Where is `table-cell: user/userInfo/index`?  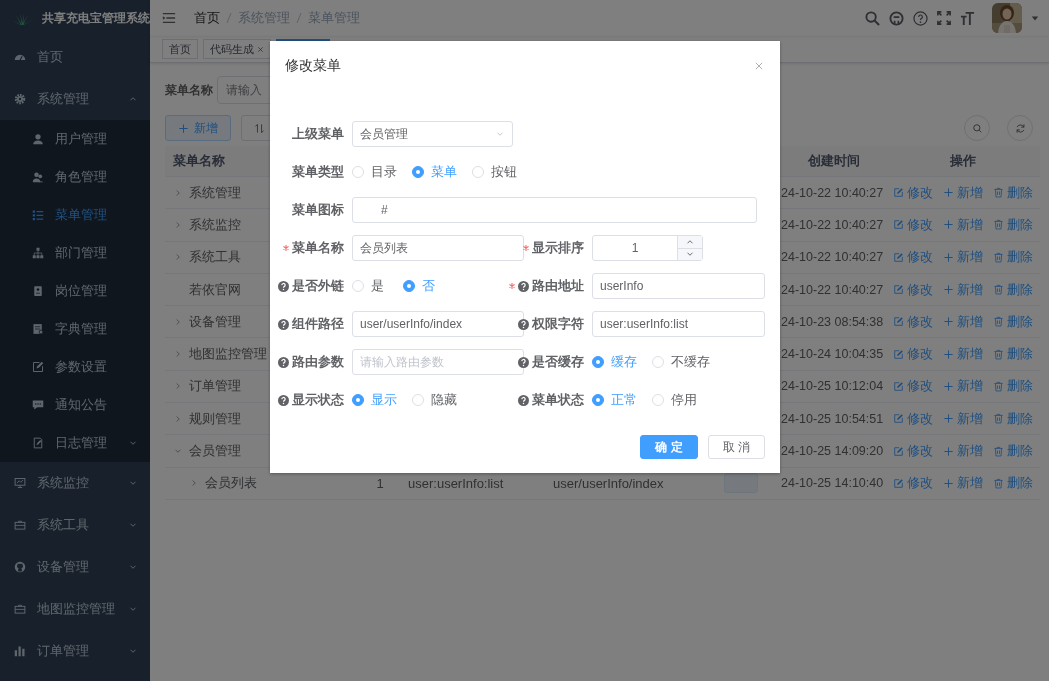 table-cell: user/userInfo/index is located at coordinates (608, 483).